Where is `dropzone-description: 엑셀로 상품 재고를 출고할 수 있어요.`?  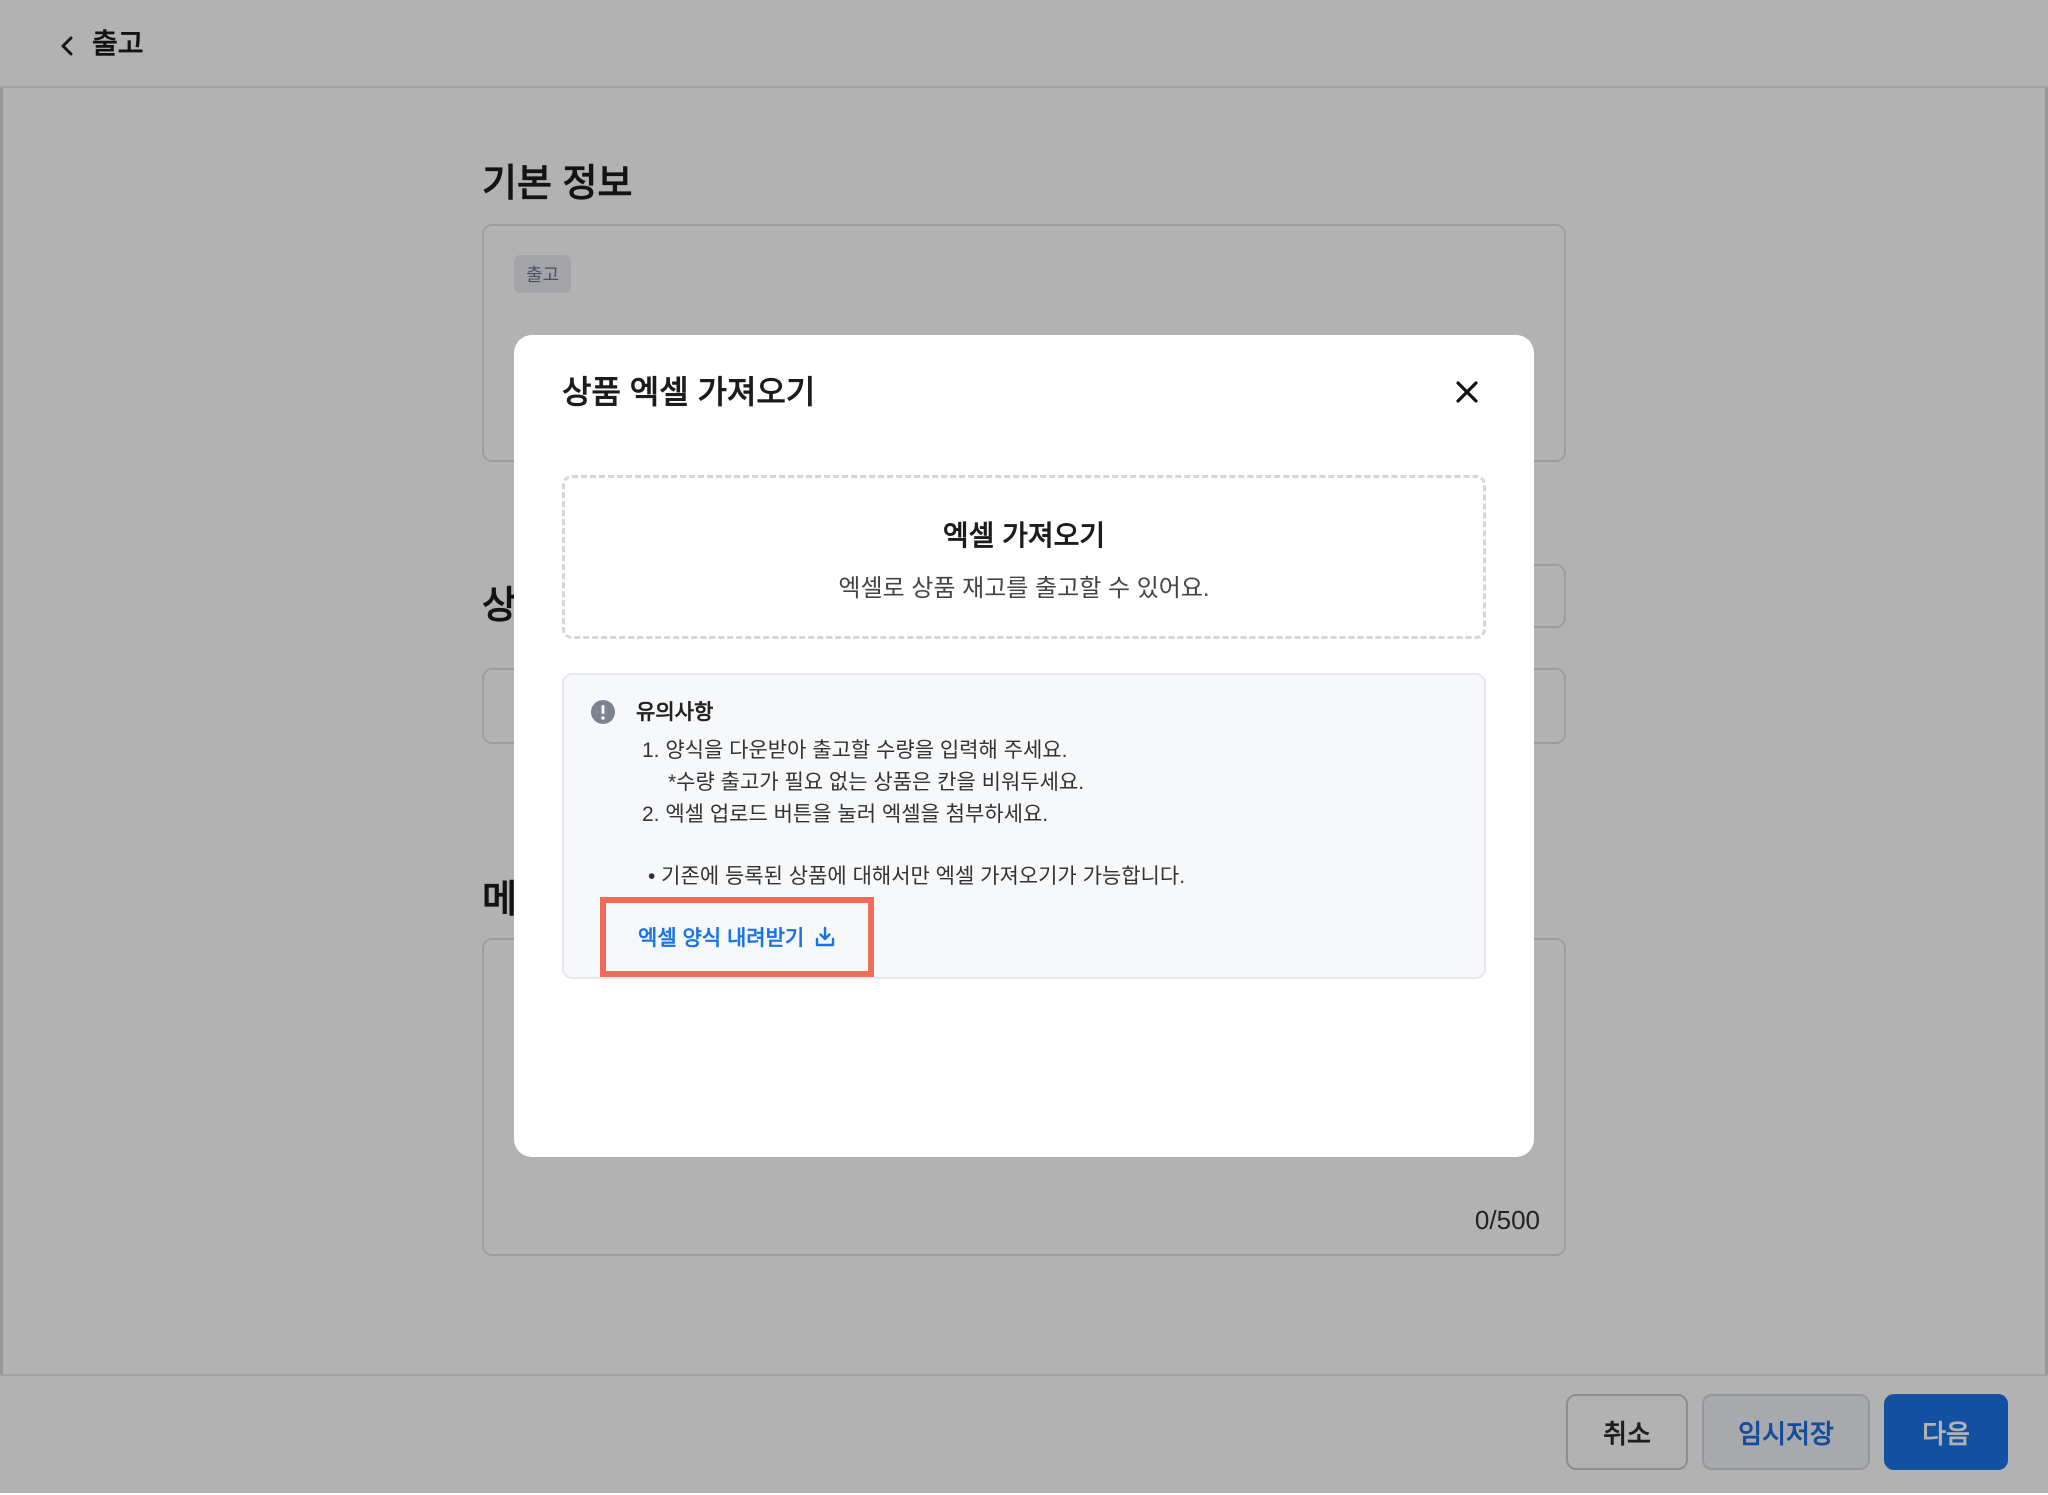 dropzone-description: 엑셀로 상품 재고를 출고할 수 있어요. is located at coordinates (1024, 588).